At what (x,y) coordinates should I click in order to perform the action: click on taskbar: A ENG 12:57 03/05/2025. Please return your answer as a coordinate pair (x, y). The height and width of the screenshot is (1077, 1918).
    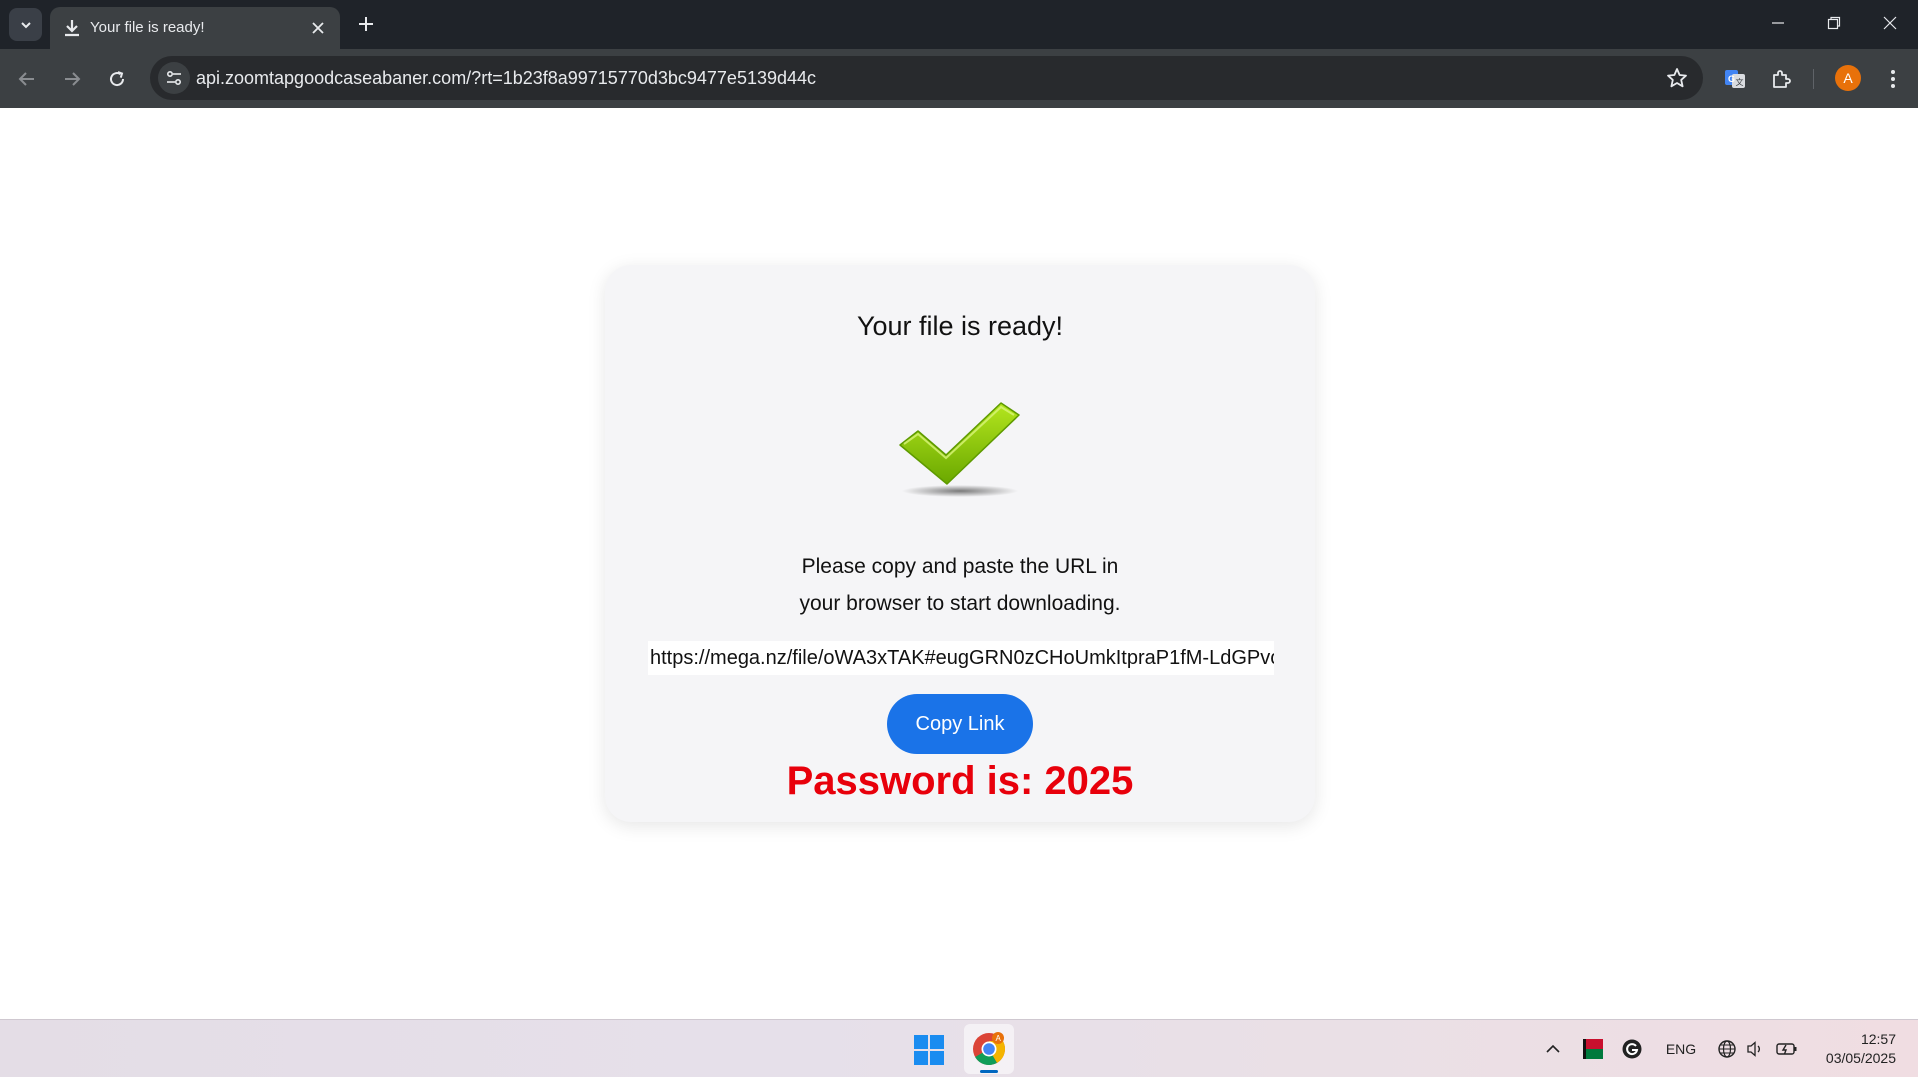
    Looking at the image, I should click on (959, 1048).